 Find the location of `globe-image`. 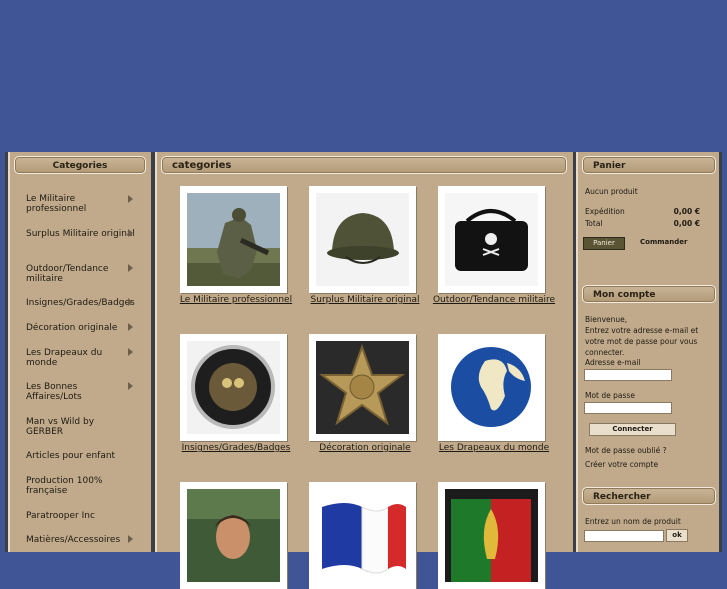

globe-image is located at coordinates (491, 387).